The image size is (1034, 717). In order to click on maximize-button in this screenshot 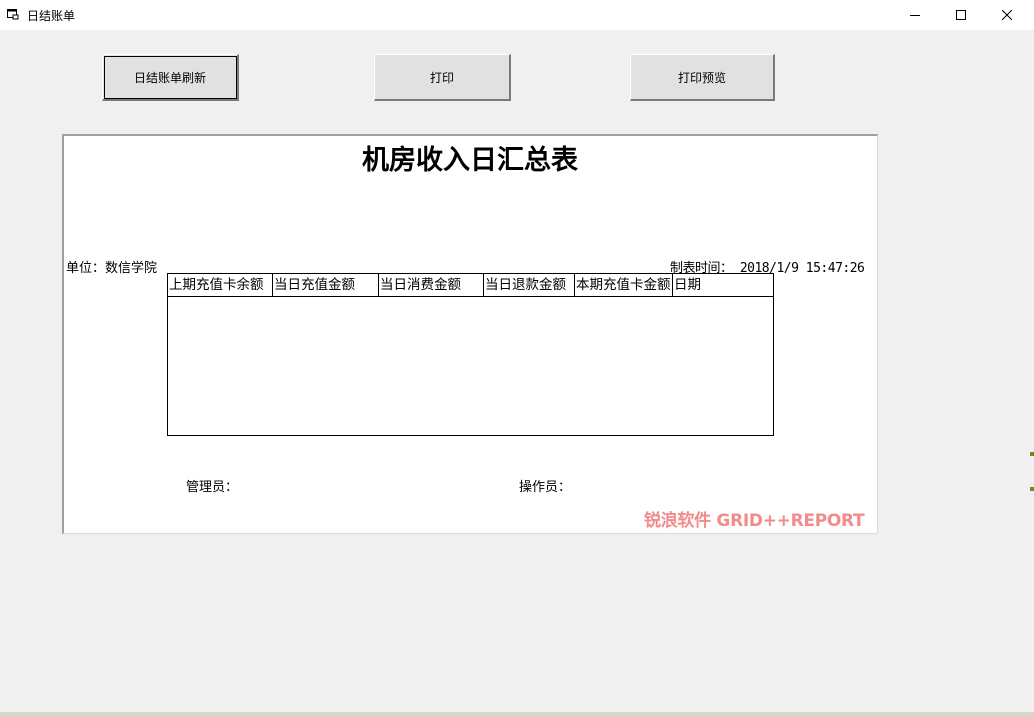, I will do `click(961, 15)`.